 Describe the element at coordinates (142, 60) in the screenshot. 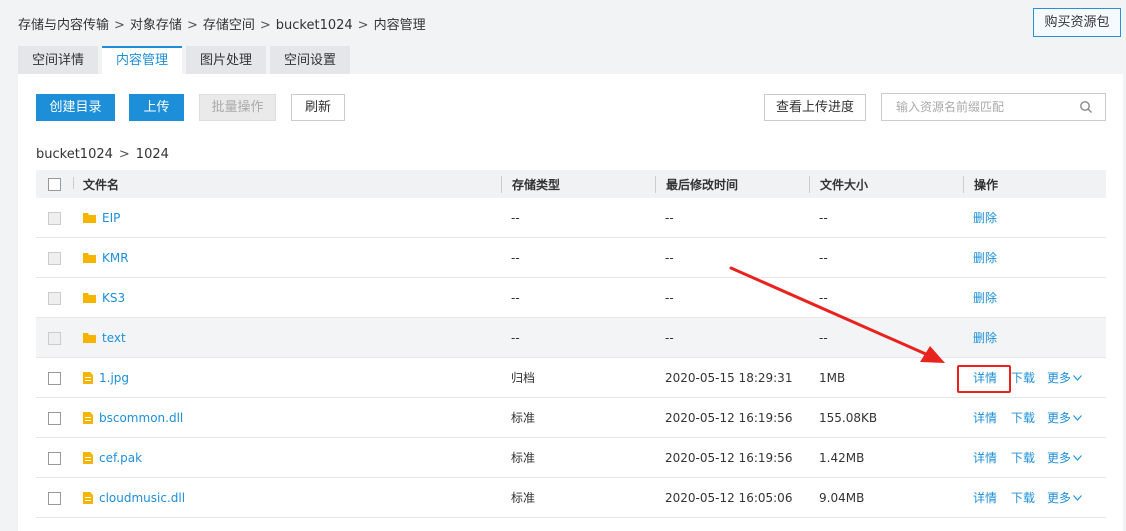

I see `tab-content-management: 内容管理` at that location.